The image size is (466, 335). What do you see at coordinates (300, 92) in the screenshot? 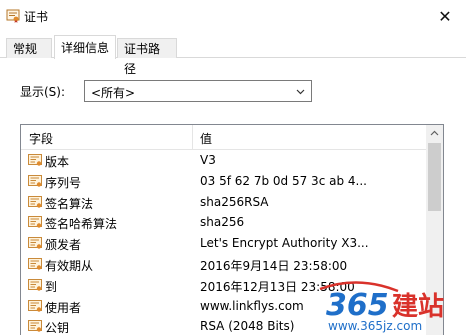
I see `chevron-down-icon` at bounding box center [300, 92].